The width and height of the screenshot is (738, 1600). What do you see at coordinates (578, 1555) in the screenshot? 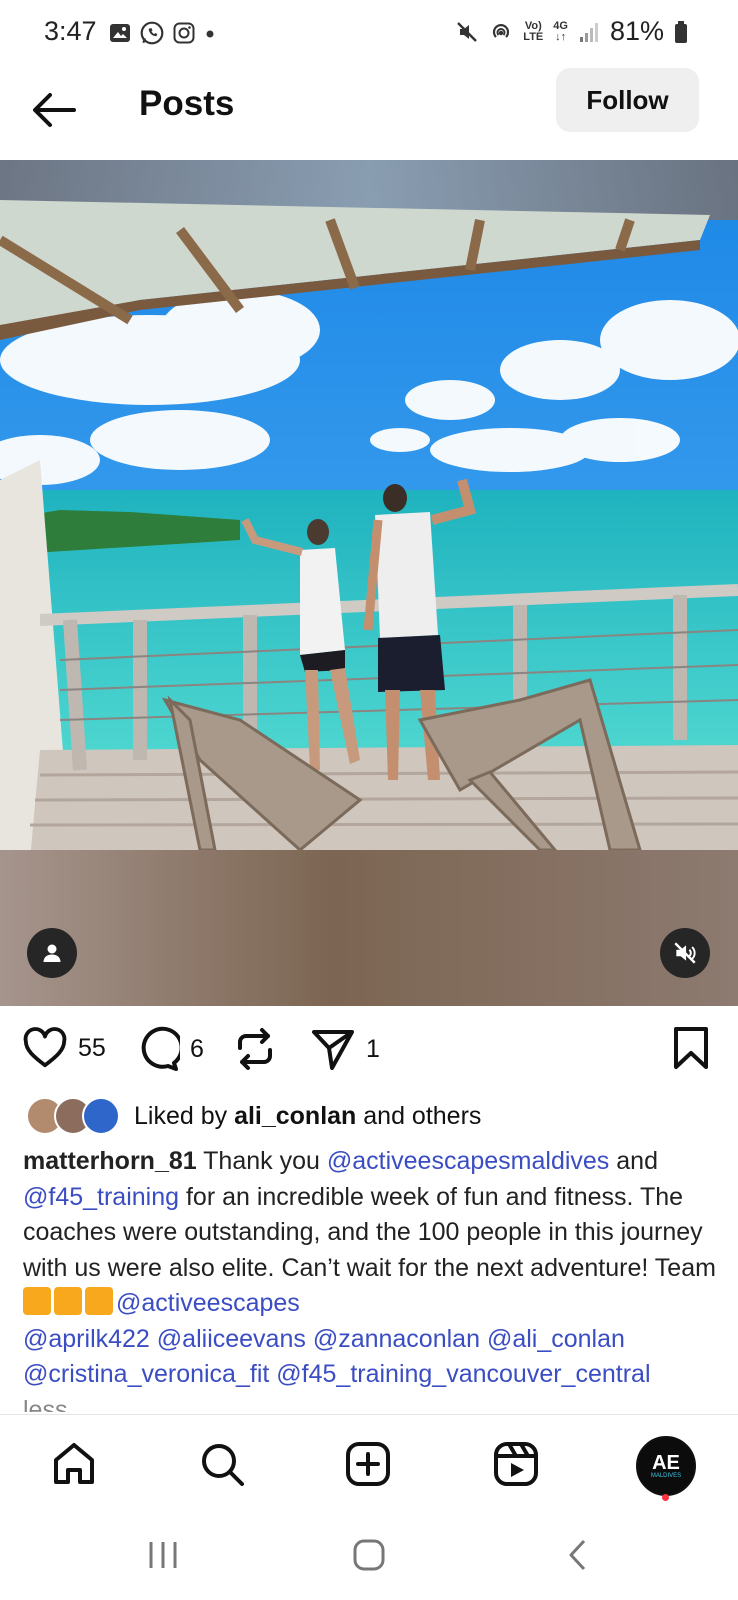
I see `back-system-icon` at bounding box center [578, 1555].